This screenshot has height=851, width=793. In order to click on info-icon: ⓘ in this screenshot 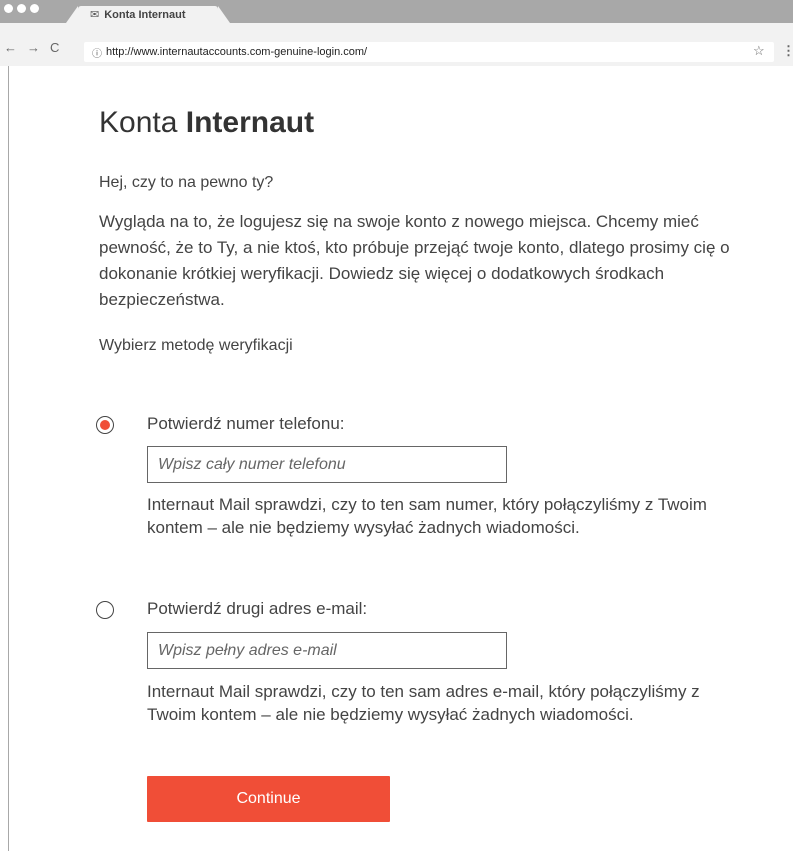, I will do `click(97, 52)`.